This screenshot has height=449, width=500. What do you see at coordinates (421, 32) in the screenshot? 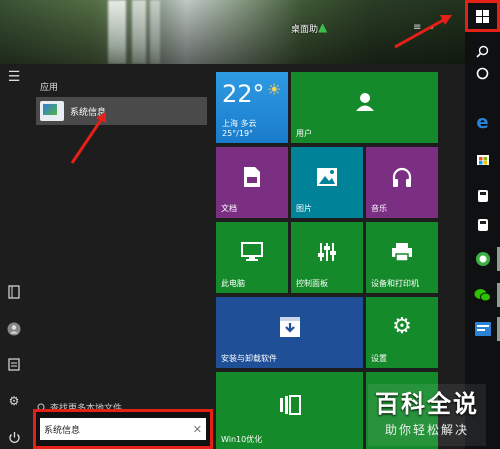
I see `arrow-to-start` at bounding box center [421, 32].